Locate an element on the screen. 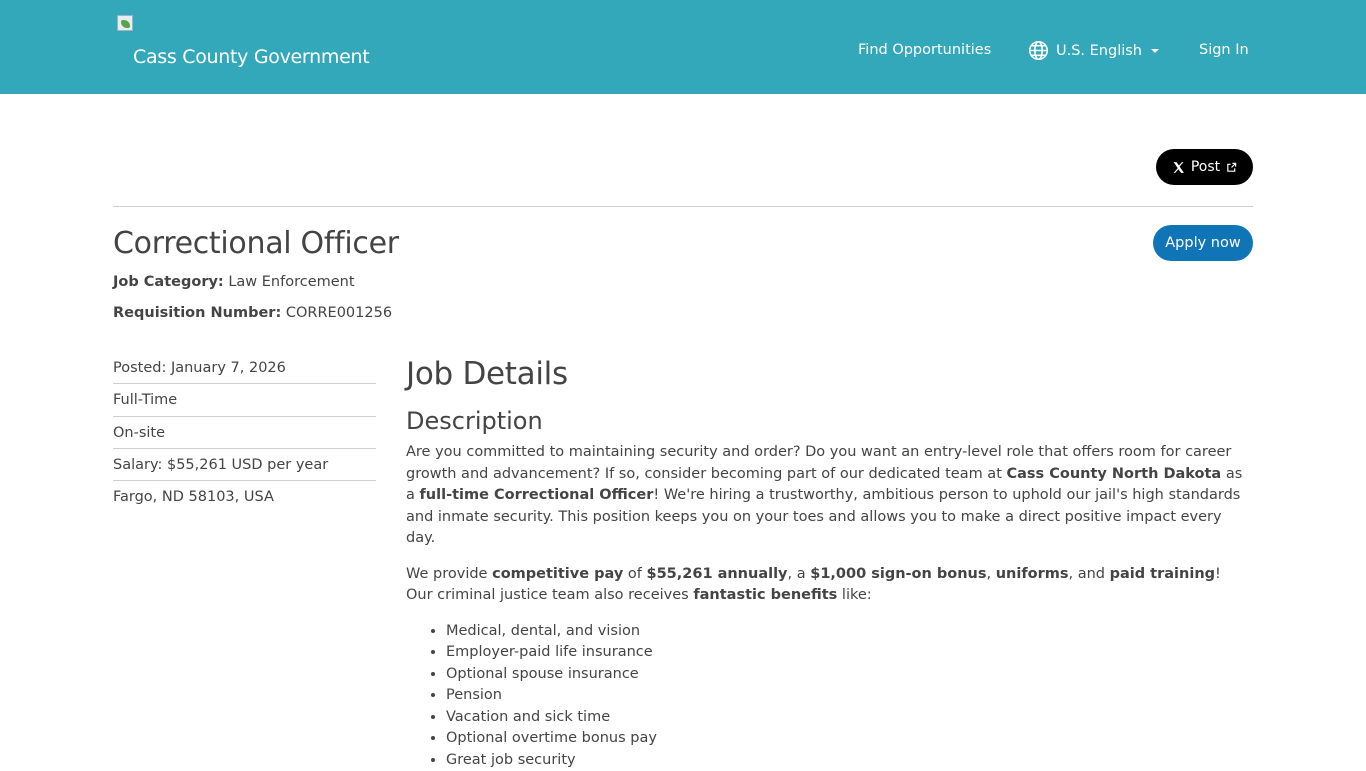 The image size is (1366, 771). job-category-value: Law Enforcement is located at coordinates (291, 282).